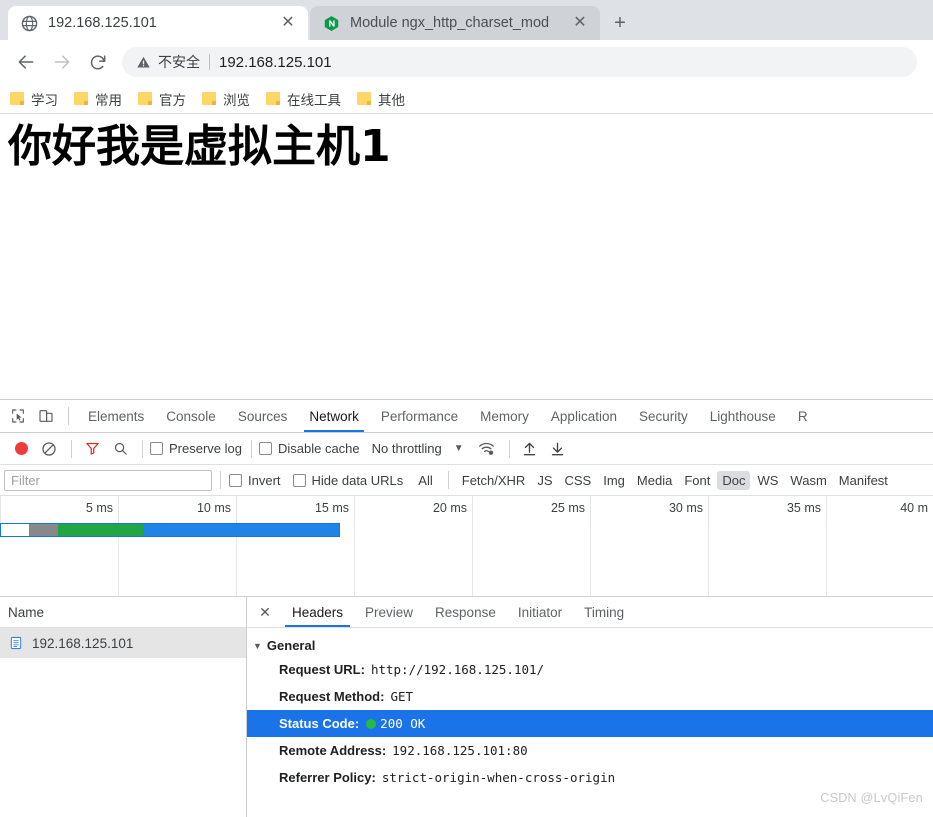 This screenshot has width=933, height=817. Describe the element at coordinates (863, 480) in the screenshot. I see `filter-type-manifest: Manifest` at that location.